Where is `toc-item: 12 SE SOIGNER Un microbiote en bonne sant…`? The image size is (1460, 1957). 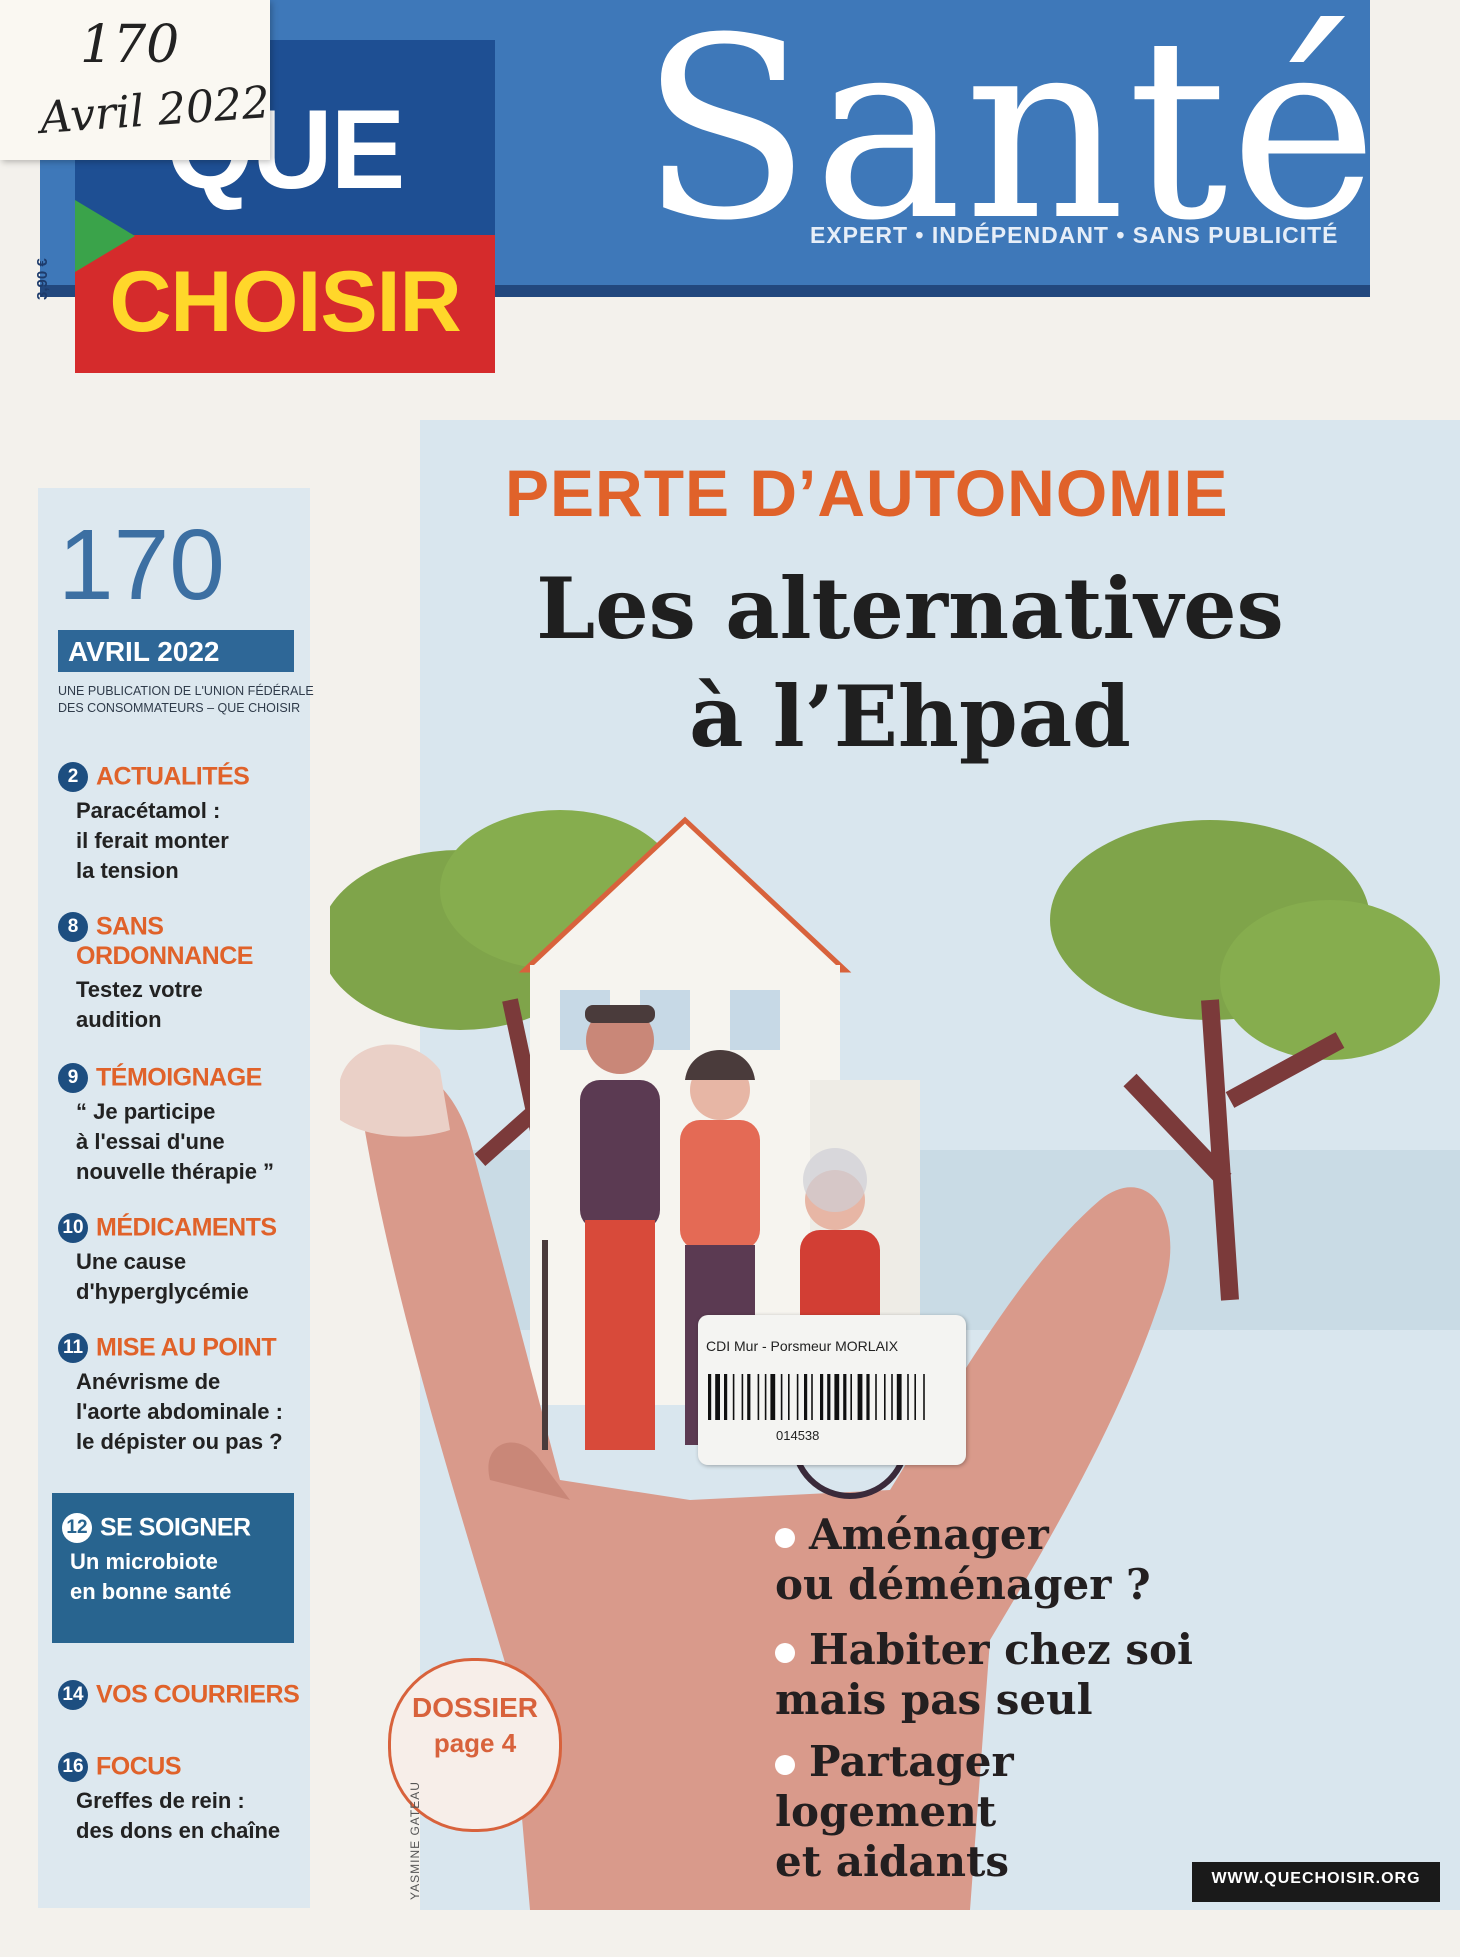
toc-item: 12 SE SOIGNER Un microbiote en bonne sant… is located at coordinates (178, 1560).